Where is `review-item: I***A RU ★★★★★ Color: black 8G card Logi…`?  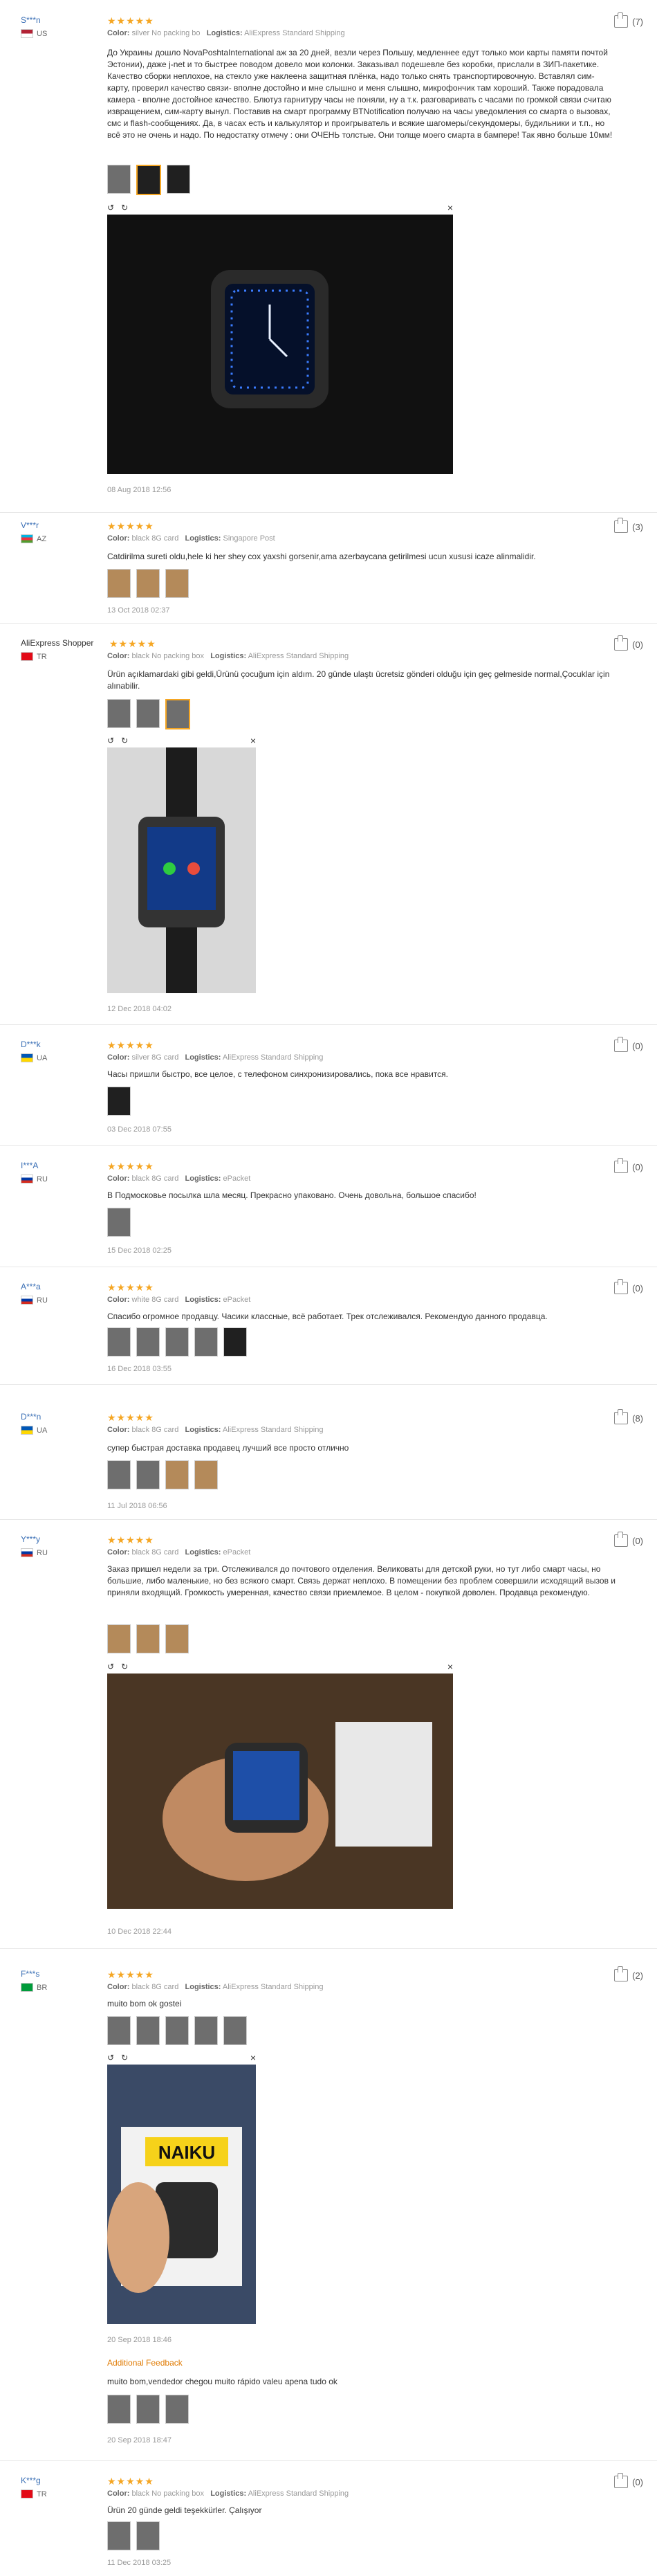 review-item: I***A RU ★★★★★ Color: black 8G card Logi… is located at coordinates (328, 1206).